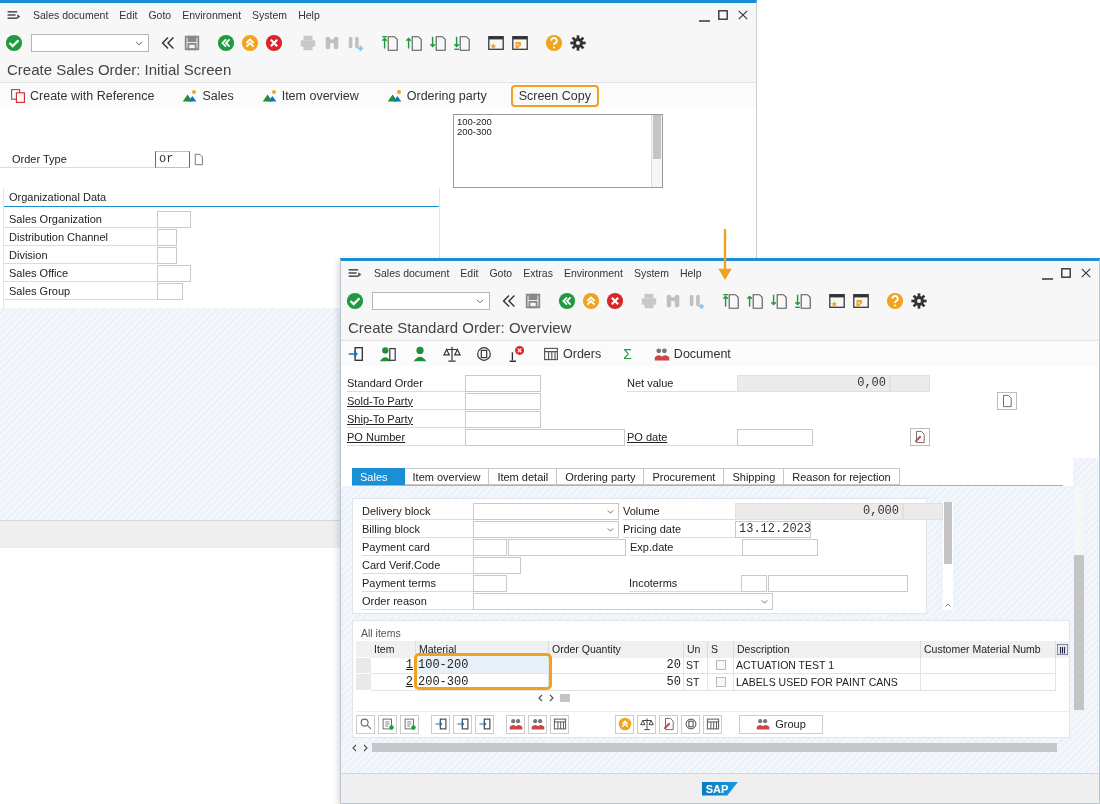 The image size is (1100, 804). Describe the element at coordinates (773, 529) in the screenshot. I see `input-field: 13.12.2023` at that location.